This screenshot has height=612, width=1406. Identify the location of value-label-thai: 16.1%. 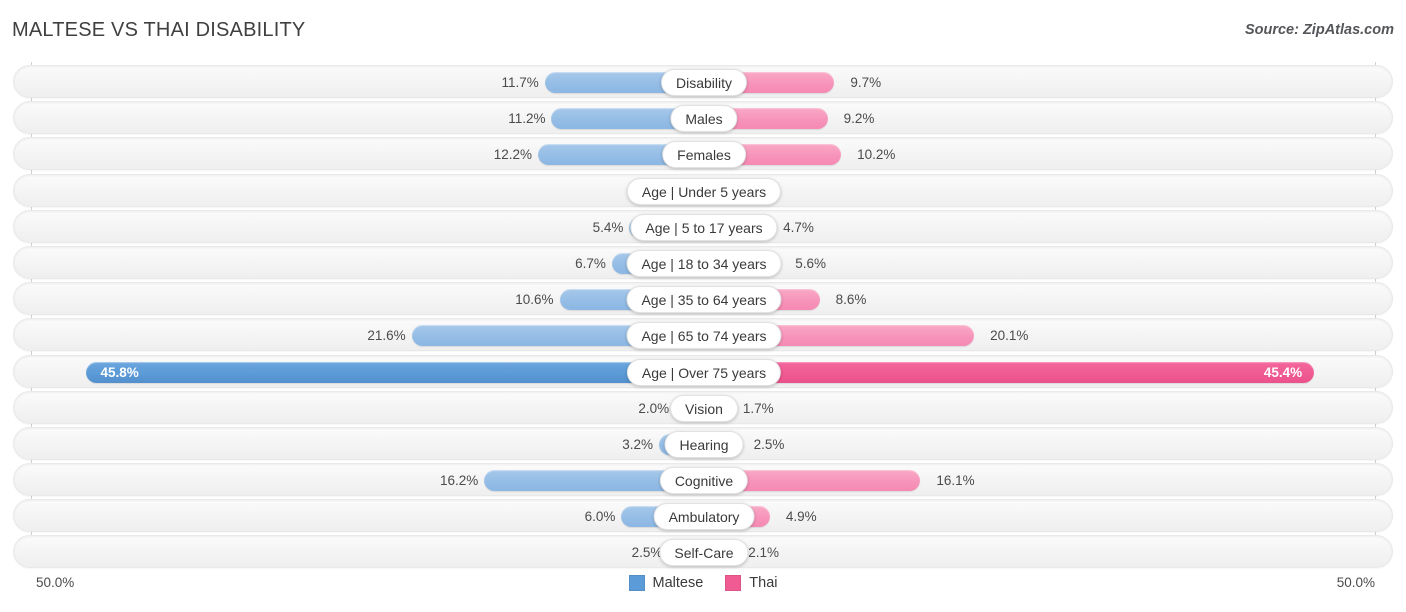
(955, 481).